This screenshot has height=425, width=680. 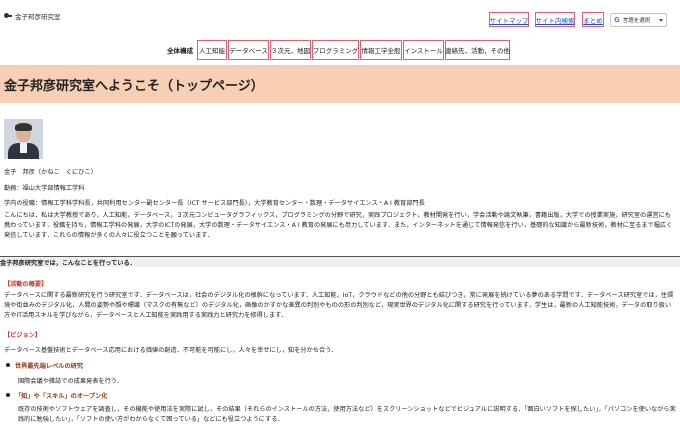 What do you see at coordinates (38, 16) in the screenshot?
I see `site-title: 金子邦彦研究室` at bounding box center [38, 16].